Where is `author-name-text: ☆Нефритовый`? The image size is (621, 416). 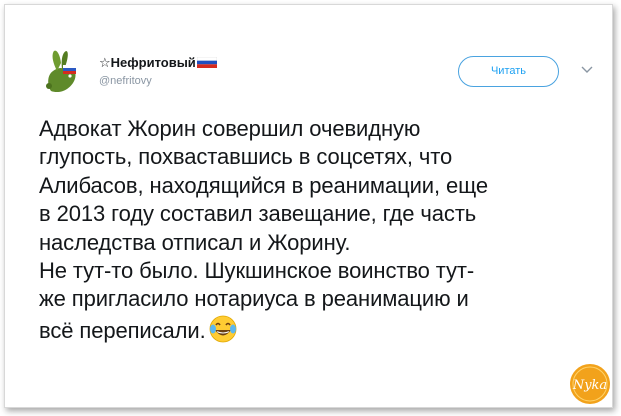
author-name-text: ☆Нефритовый is located at coordinates (147, 62).